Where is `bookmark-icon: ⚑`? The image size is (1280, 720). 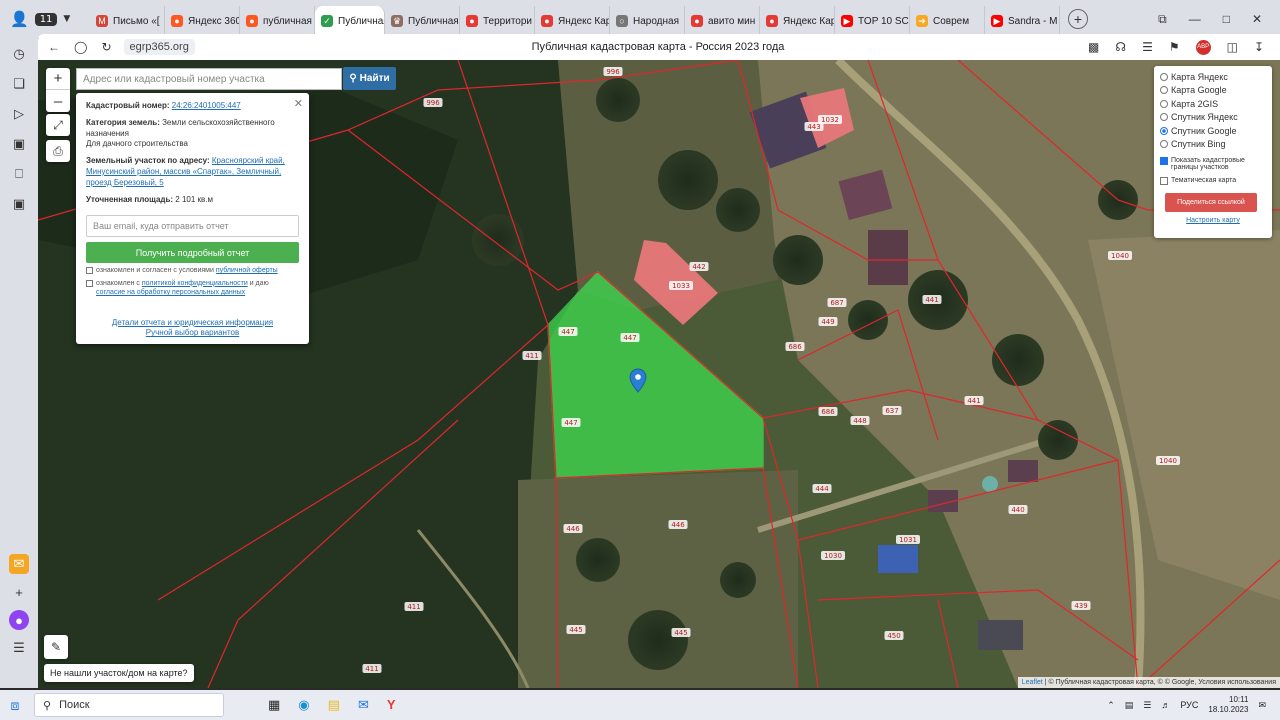
bookmark-icon: ⚑ is located at coordinates (1174, 47).